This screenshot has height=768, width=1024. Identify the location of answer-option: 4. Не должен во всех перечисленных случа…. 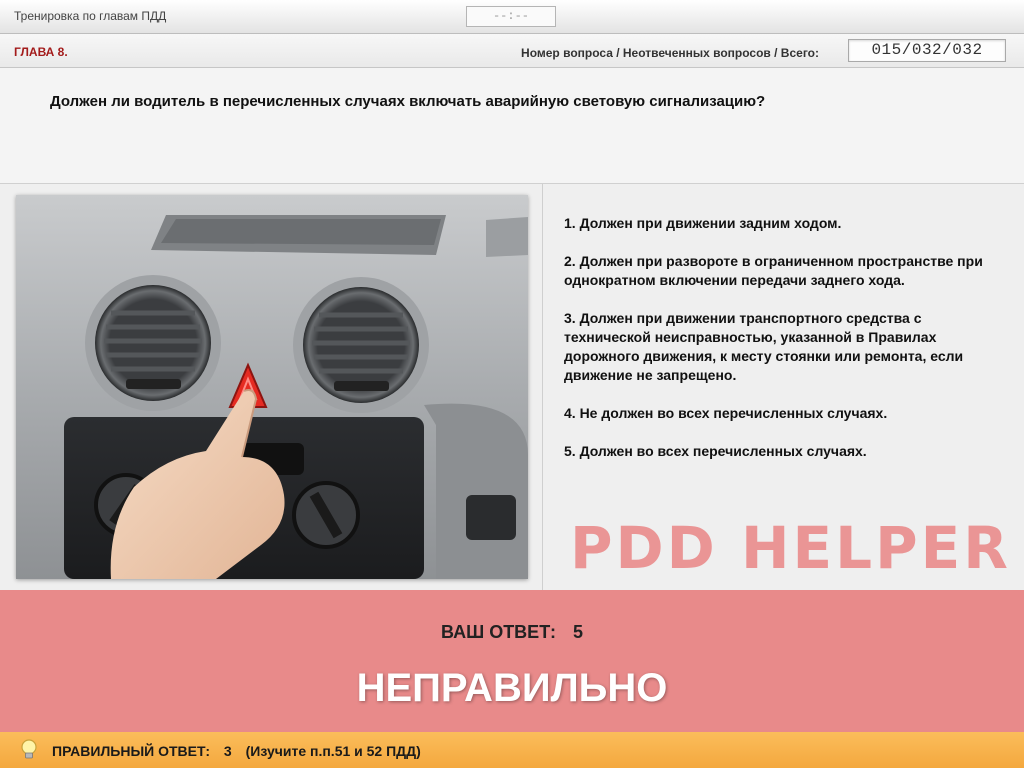
(784, 413).